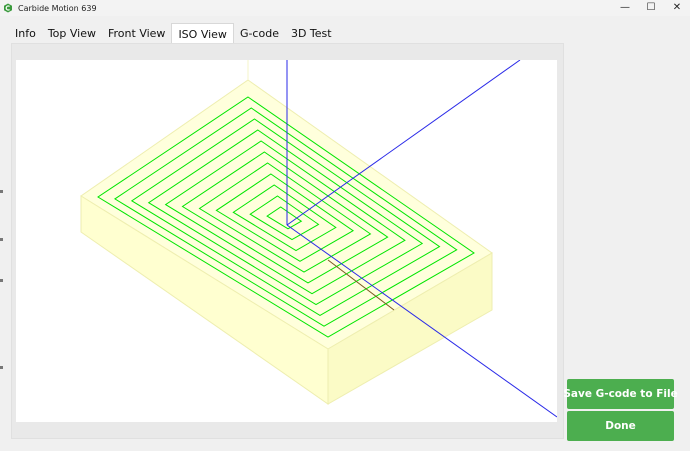  Describe the element at coordinates (345, 8) in the screenshot. I see `title-bar: Carbide Motion 639 — ☐ ✕` at that location.